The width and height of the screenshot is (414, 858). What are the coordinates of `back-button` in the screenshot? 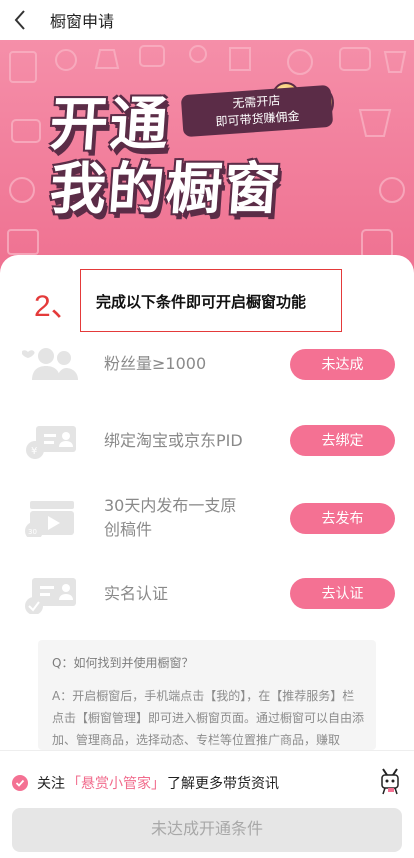 It's located at (20, 20).